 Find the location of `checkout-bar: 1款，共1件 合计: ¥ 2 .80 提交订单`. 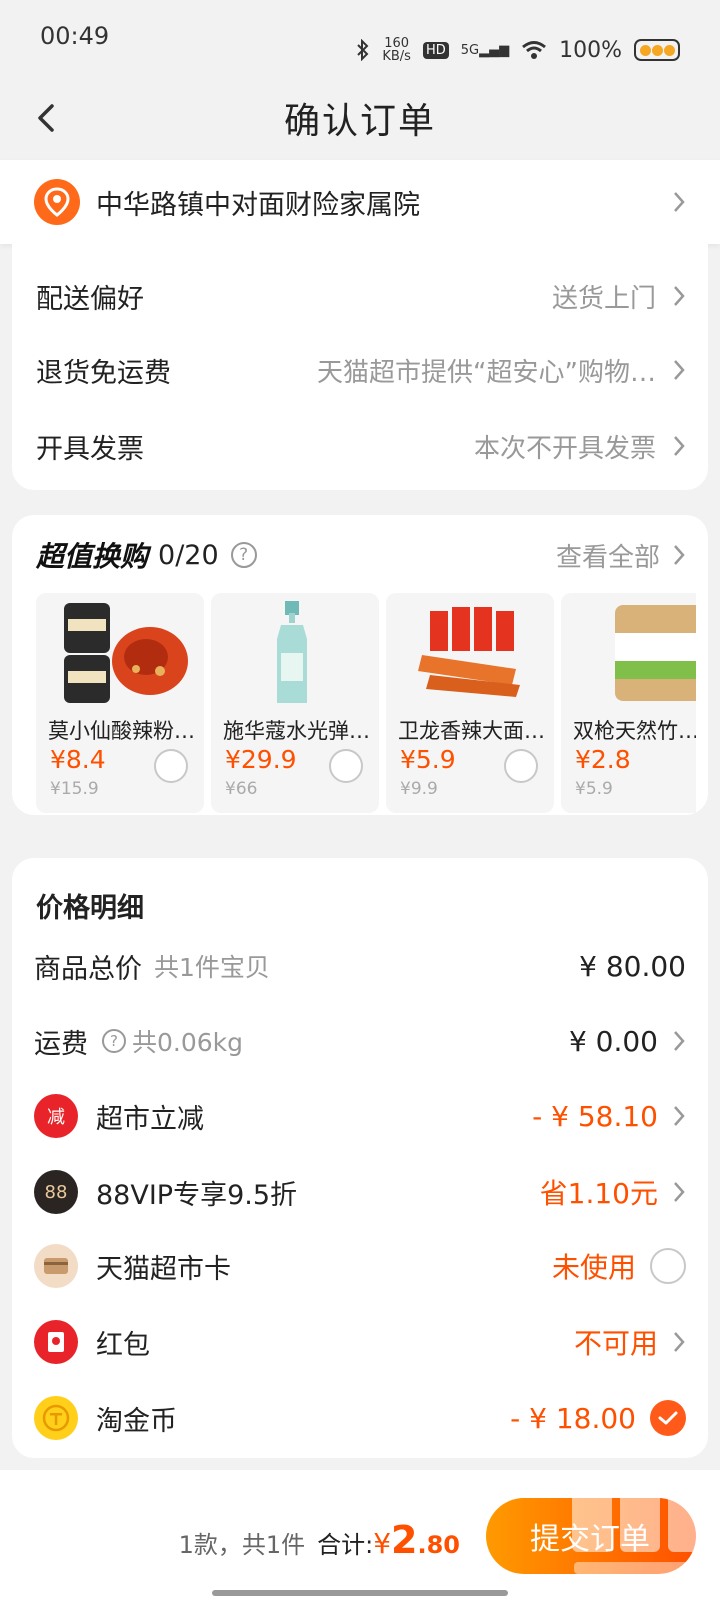

checkout-bar: 1款，共1件 合计: ¥ 2 .80 提交订单 is located at coordinates (360, 1535).